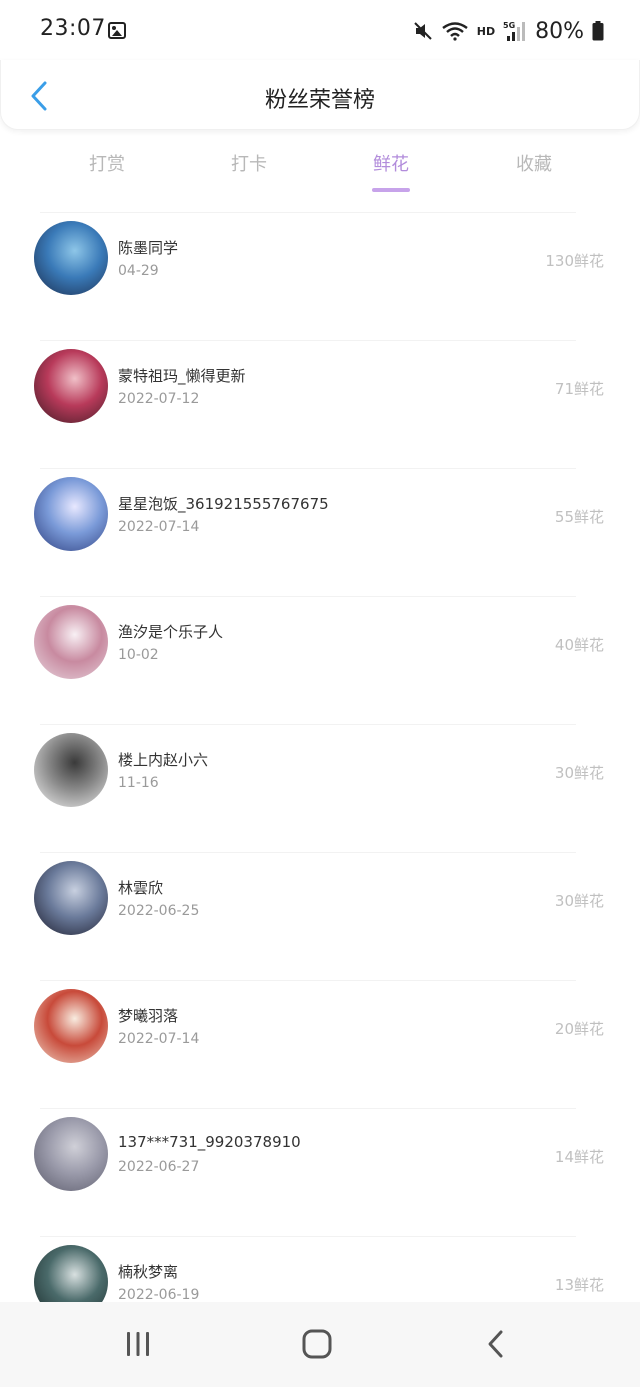  I want to click on flower-count: 13鲜花, so click(579, 1285).